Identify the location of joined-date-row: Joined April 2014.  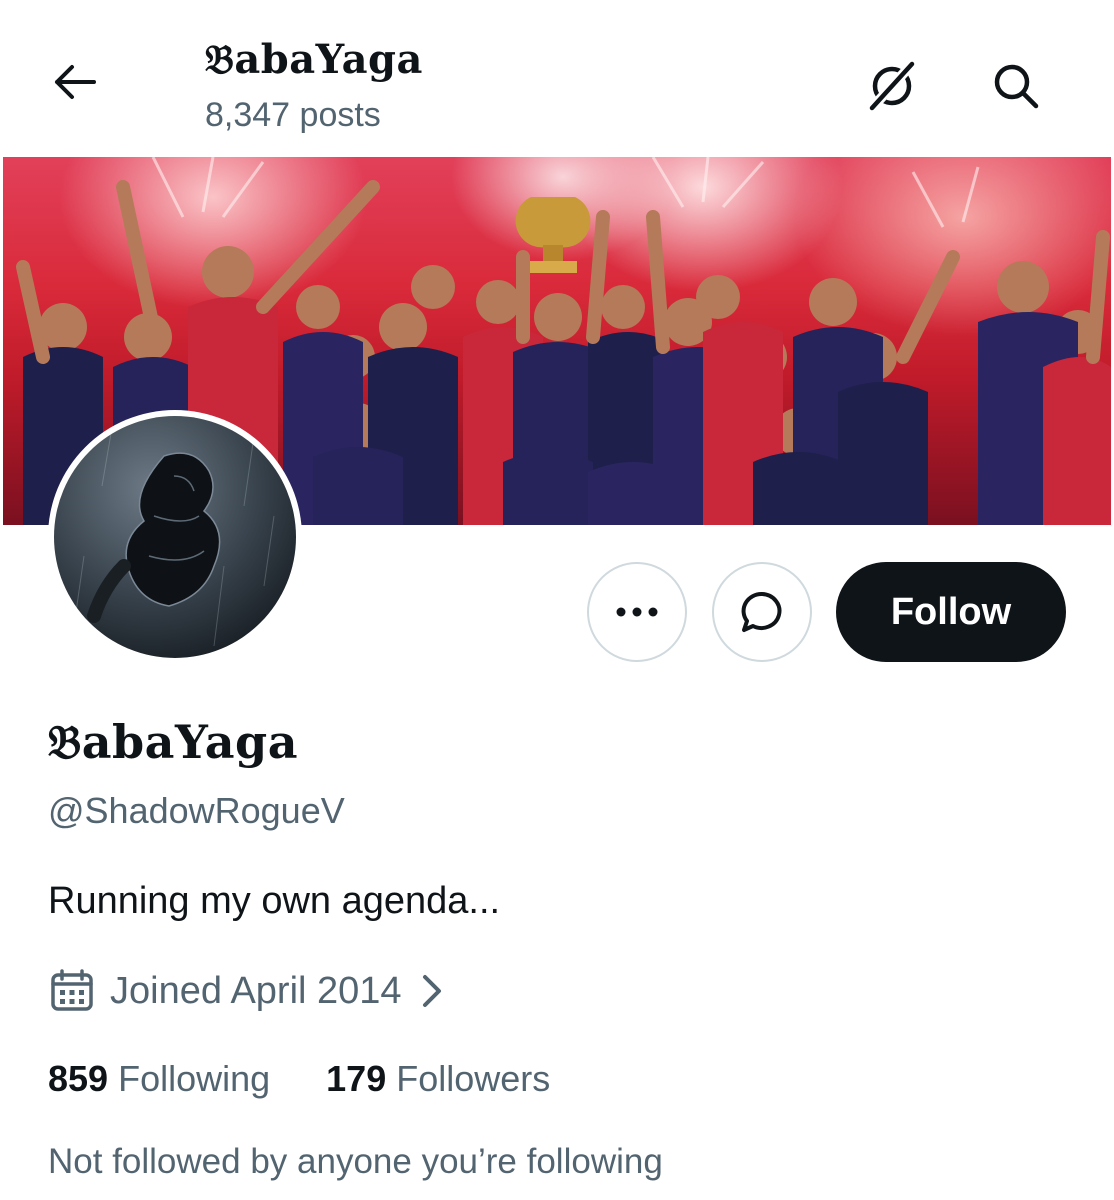
(248, 991).